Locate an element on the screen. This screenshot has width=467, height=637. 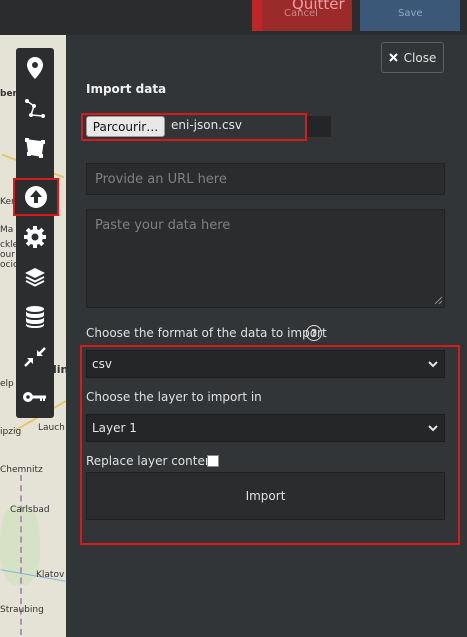
upload-icon is located at coordinates (36, 197).